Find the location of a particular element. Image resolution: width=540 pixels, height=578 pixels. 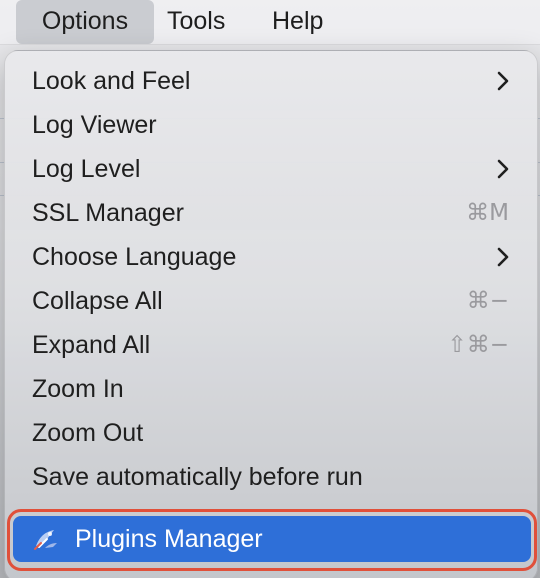

menu-item-label: Collapse All is located at coordinates (97, 301).